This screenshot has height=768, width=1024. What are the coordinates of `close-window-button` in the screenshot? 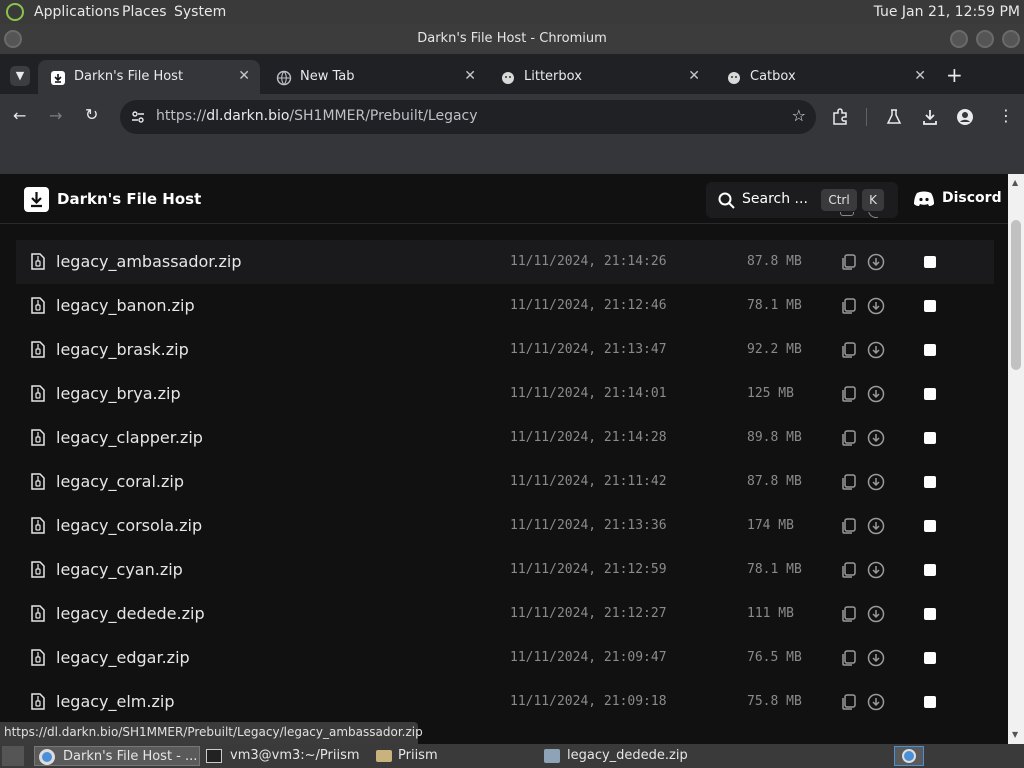 It's located at (1011, 39).